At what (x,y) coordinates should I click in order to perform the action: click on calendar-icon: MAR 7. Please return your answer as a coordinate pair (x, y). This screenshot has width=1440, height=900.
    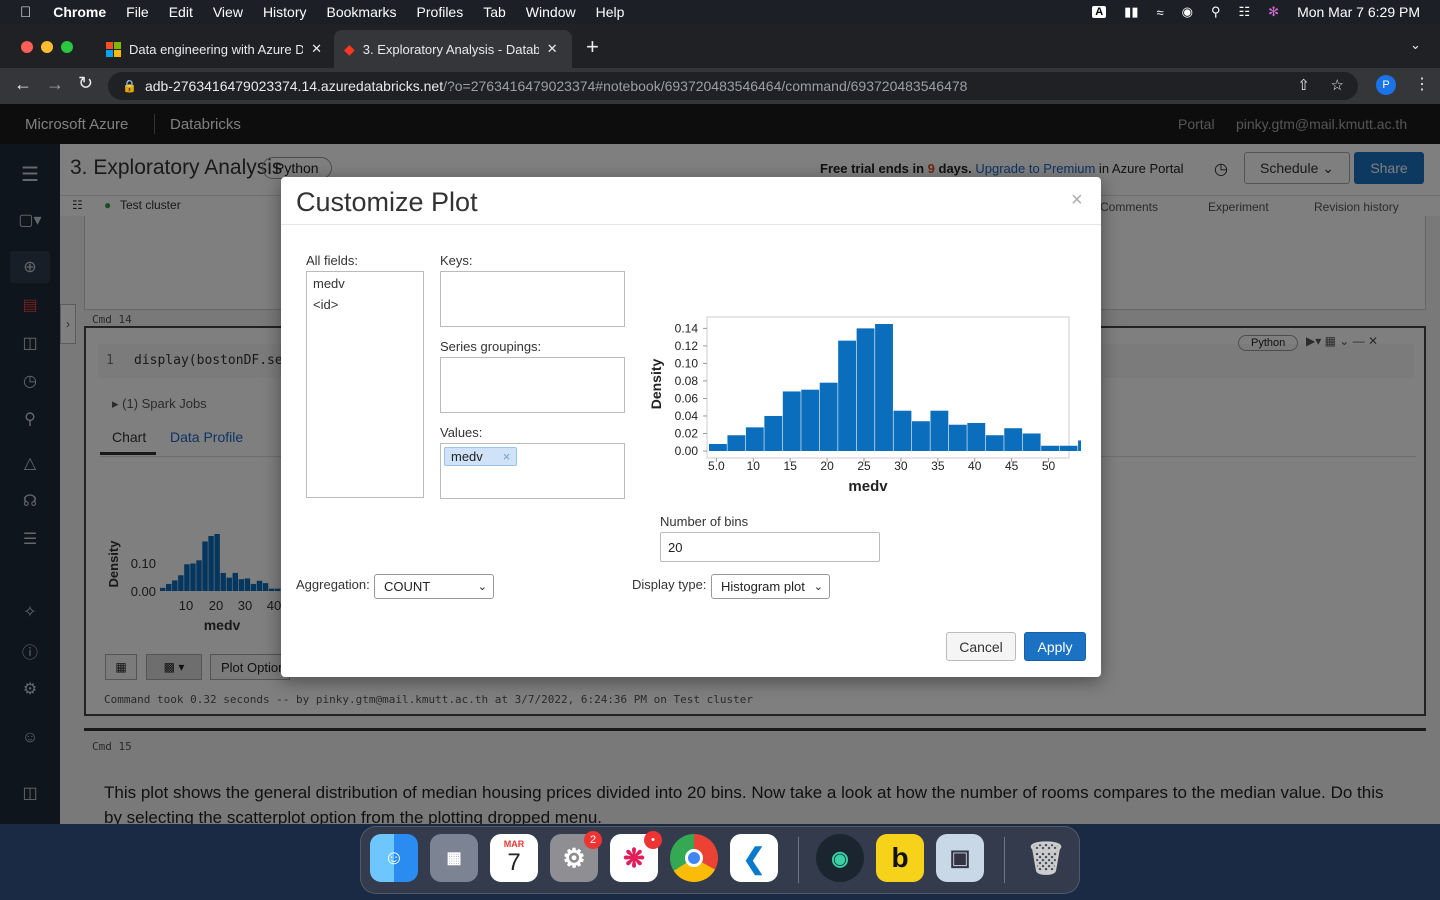
    Looking at the image, I should click on (514, 858).